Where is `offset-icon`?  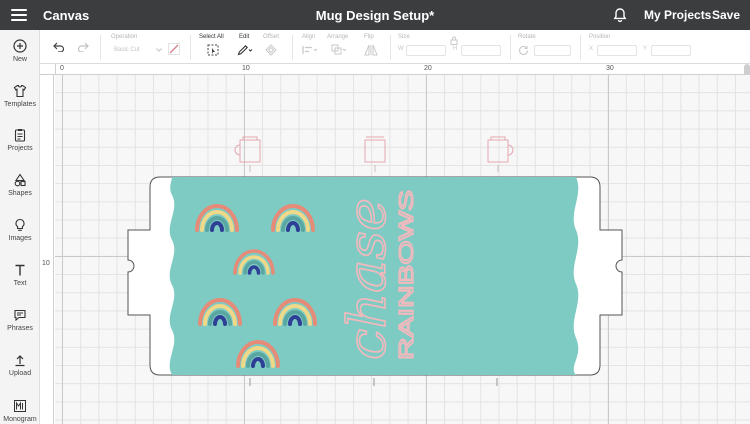
offset-icon is located at coordinates (271, 50).